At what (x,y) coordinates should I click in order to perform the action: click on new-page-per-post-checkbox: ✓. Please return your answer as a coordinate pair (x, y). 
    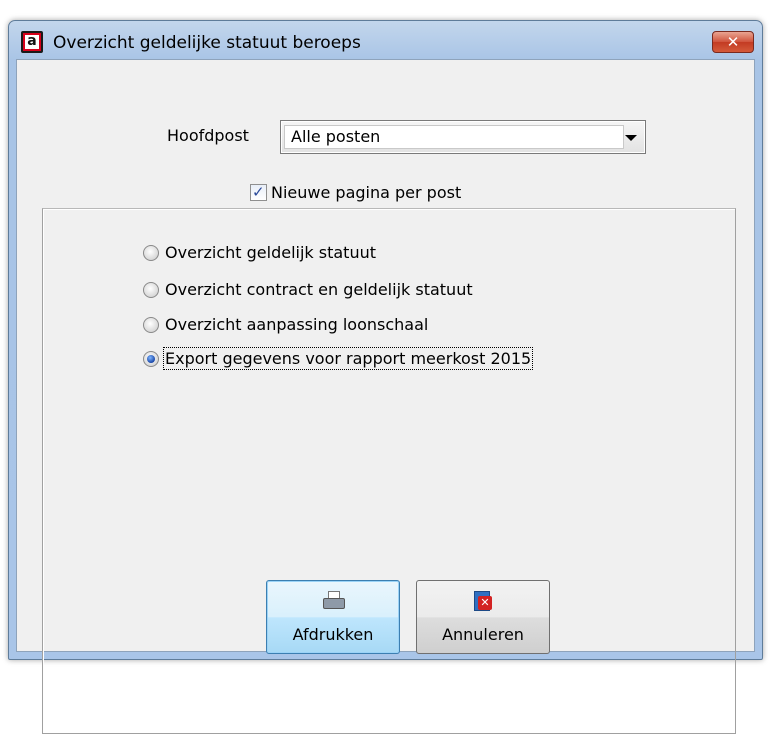
    Looking at the image, I should click on (258, 192).